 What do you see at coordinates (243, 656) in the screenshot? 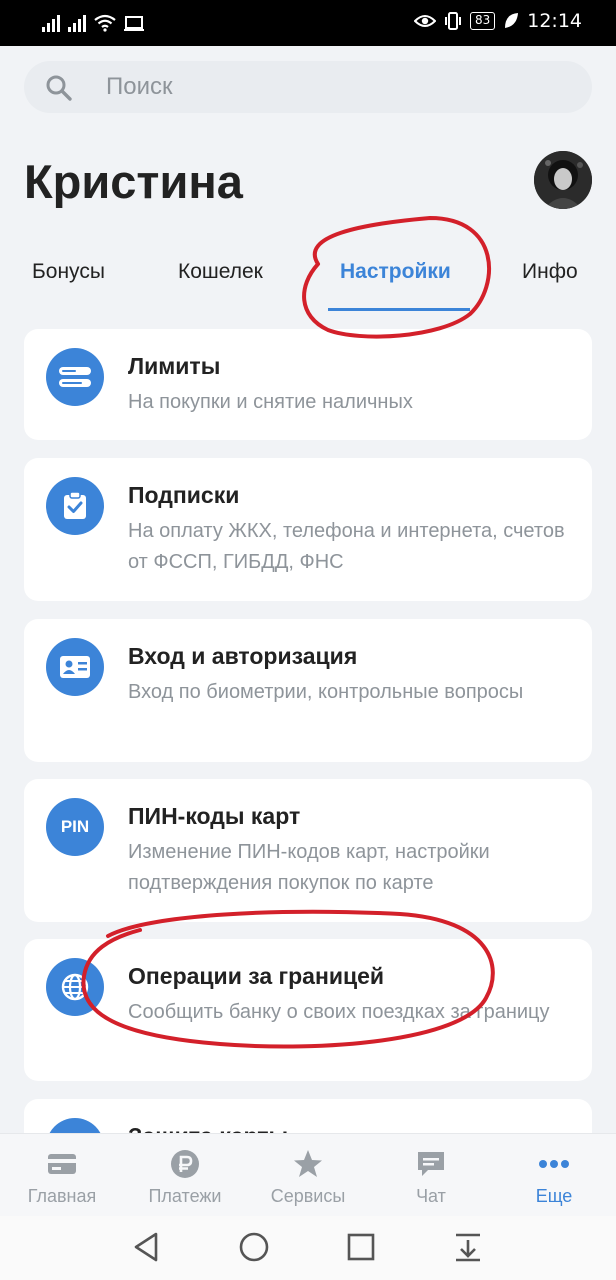
I see `card-title: Вход и авторизация` at bounding box center [243, 656].